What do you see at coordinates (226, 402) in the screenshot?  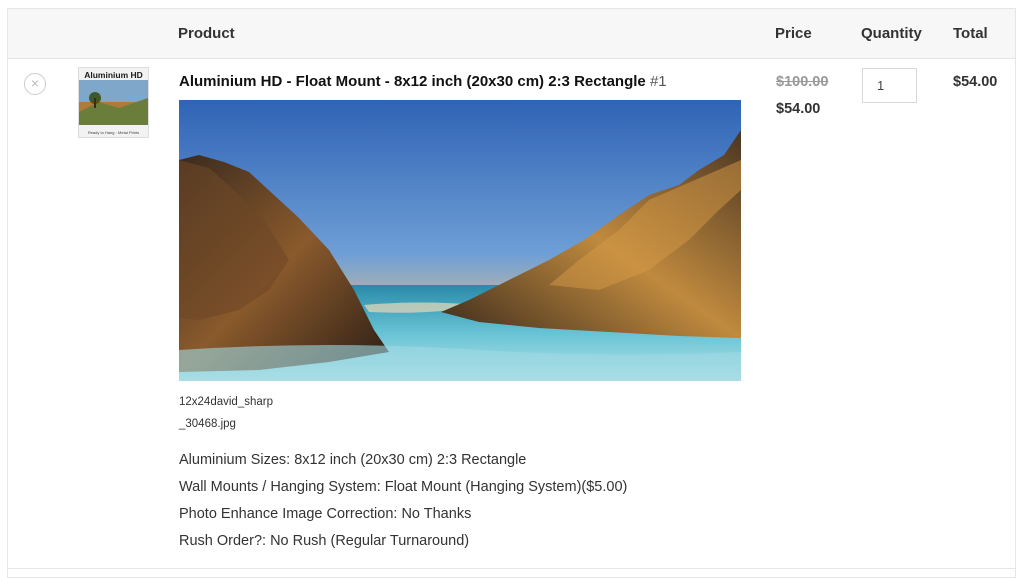 I see `file-name-line1: 12x24david_sharp` at bounding box center [226, 402].